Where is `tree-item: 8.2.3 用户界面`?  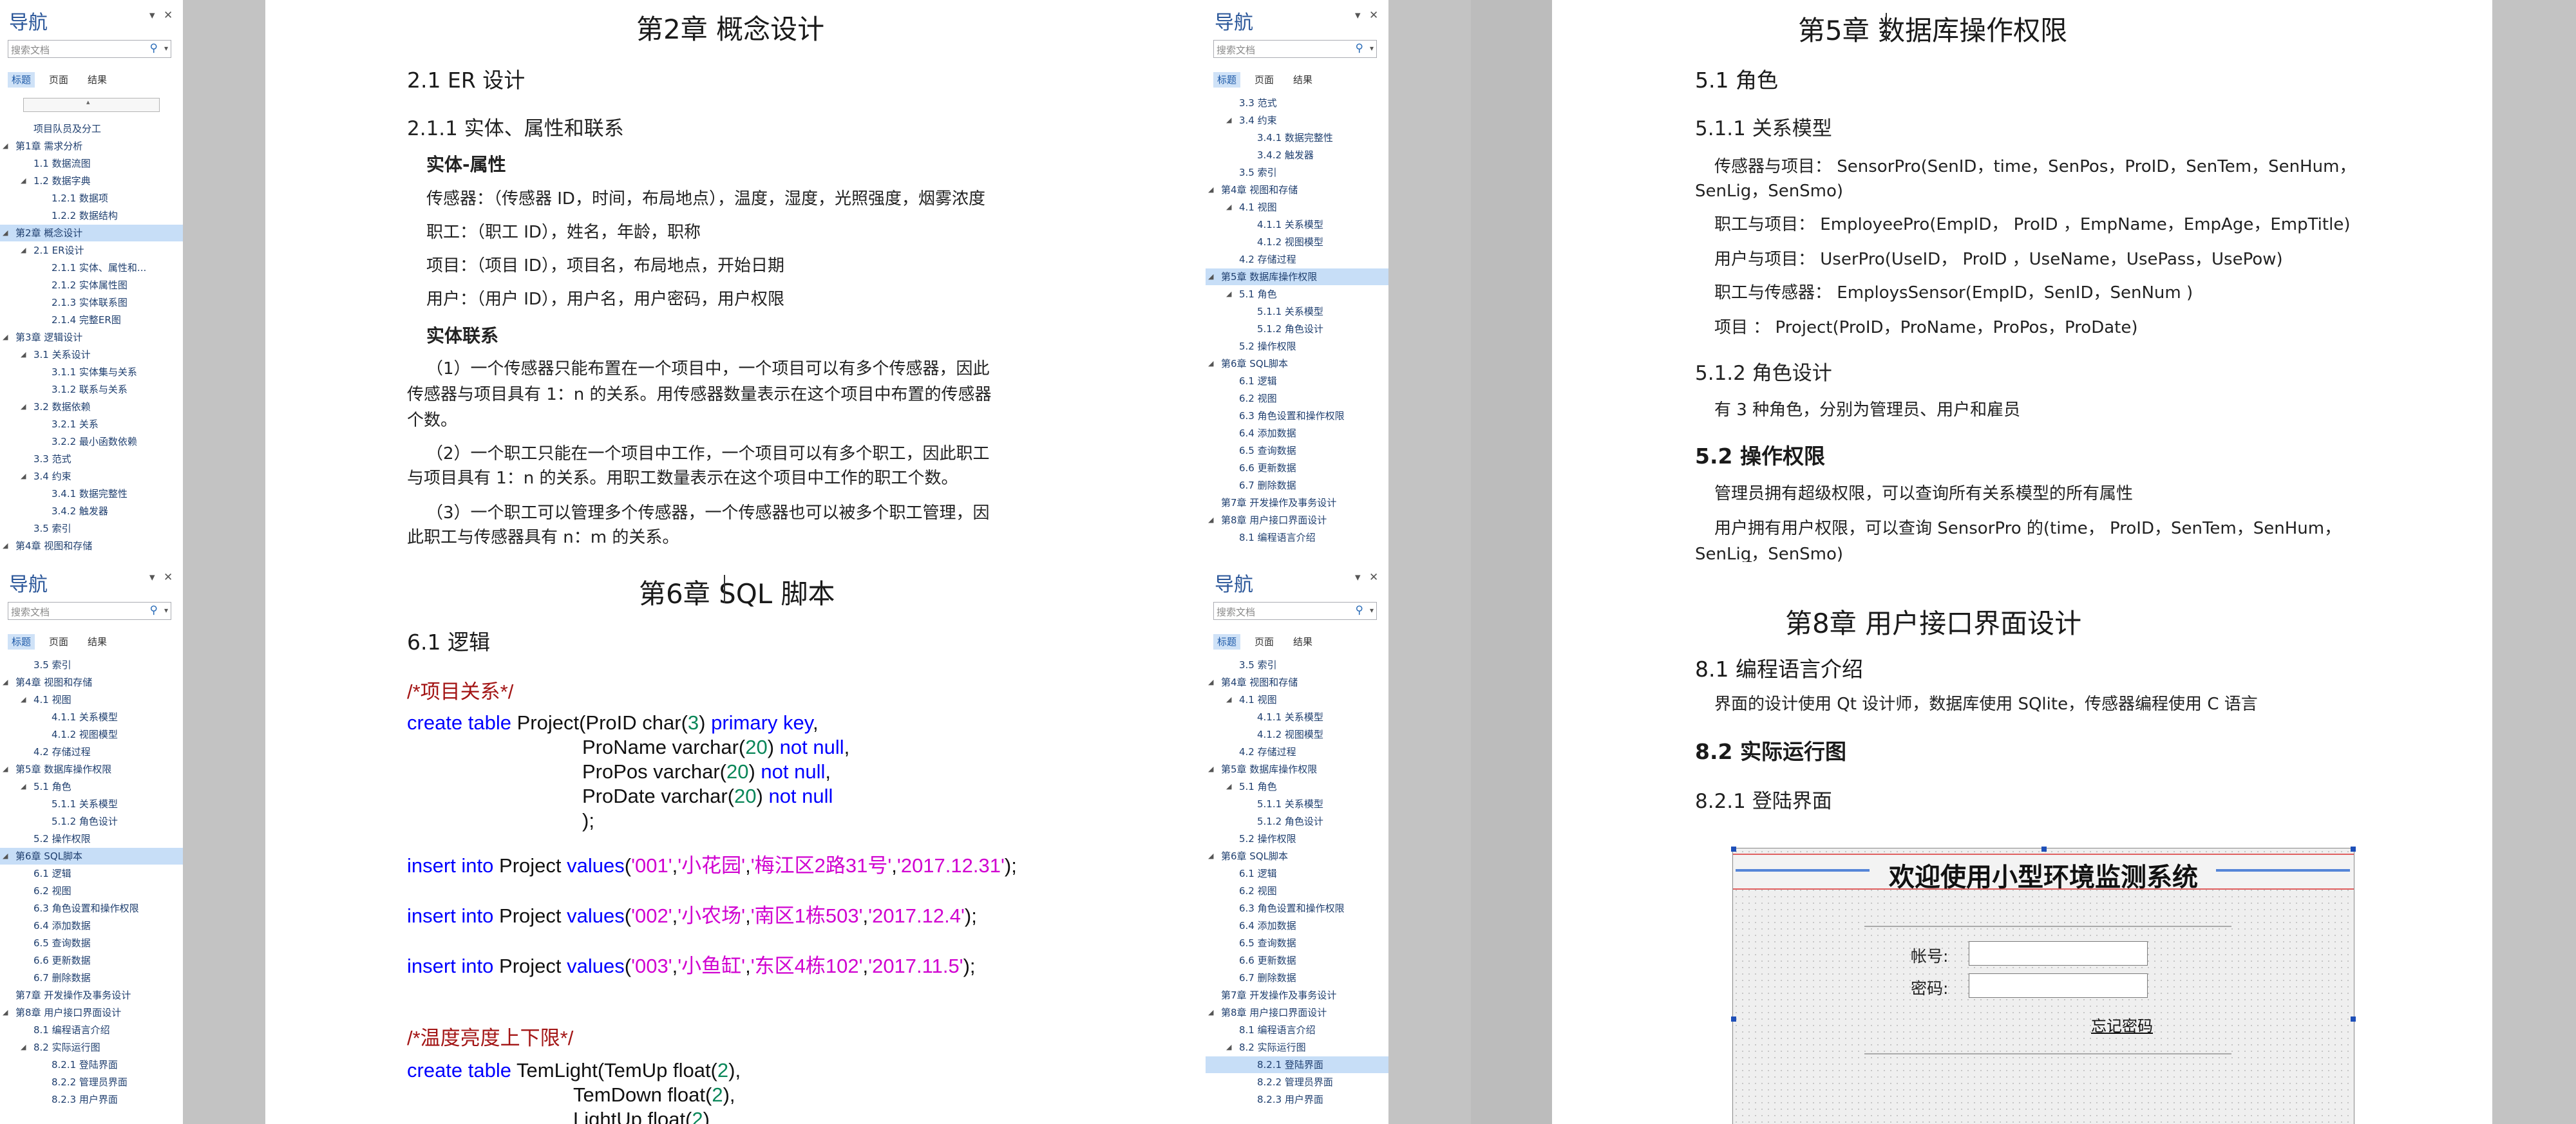 tree-item: 8.2.3 用户界面 is located at coordinates (1297, 1099).